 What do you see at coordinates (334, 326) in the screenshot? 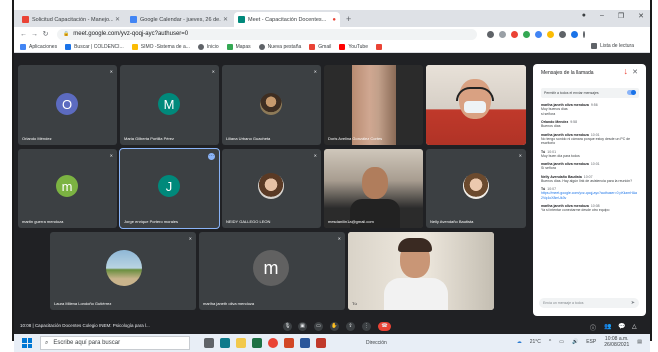
I see `raise-hand-button: ✋` at bounding box center [334, 326].